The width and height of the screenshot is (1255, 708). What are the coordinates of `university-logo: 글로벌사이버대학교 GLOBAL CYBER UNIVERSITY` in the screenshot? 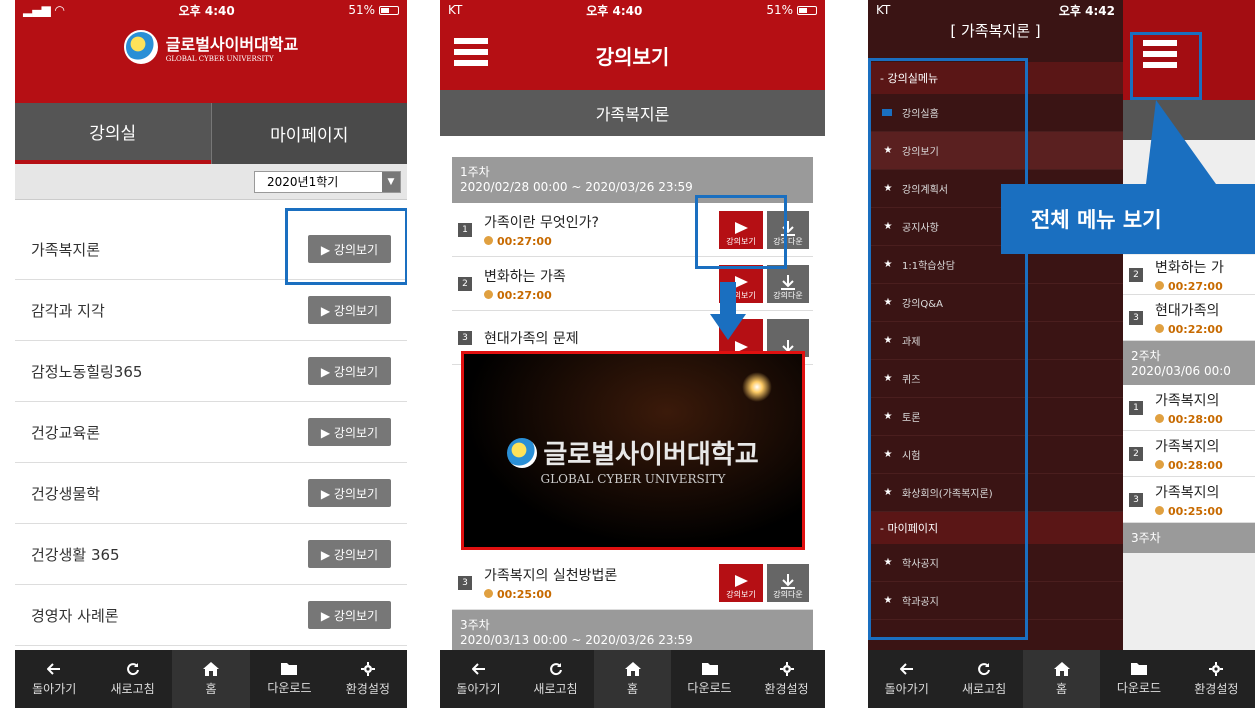 It's located at (211, 47).